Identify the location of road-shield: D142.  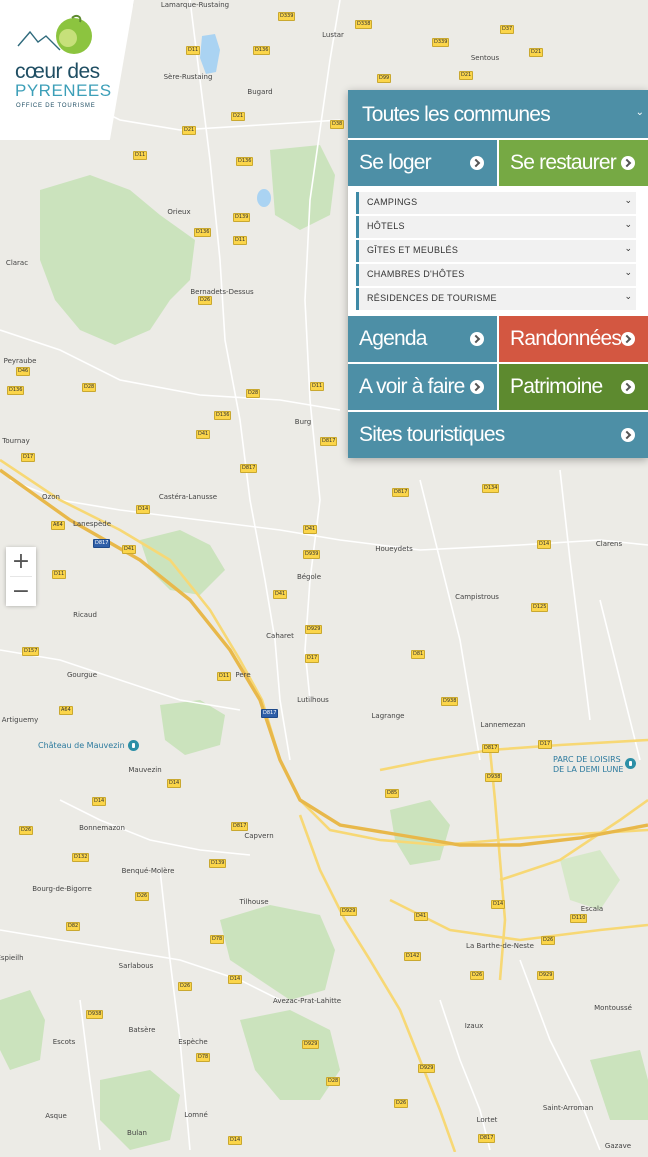
(413, 956).